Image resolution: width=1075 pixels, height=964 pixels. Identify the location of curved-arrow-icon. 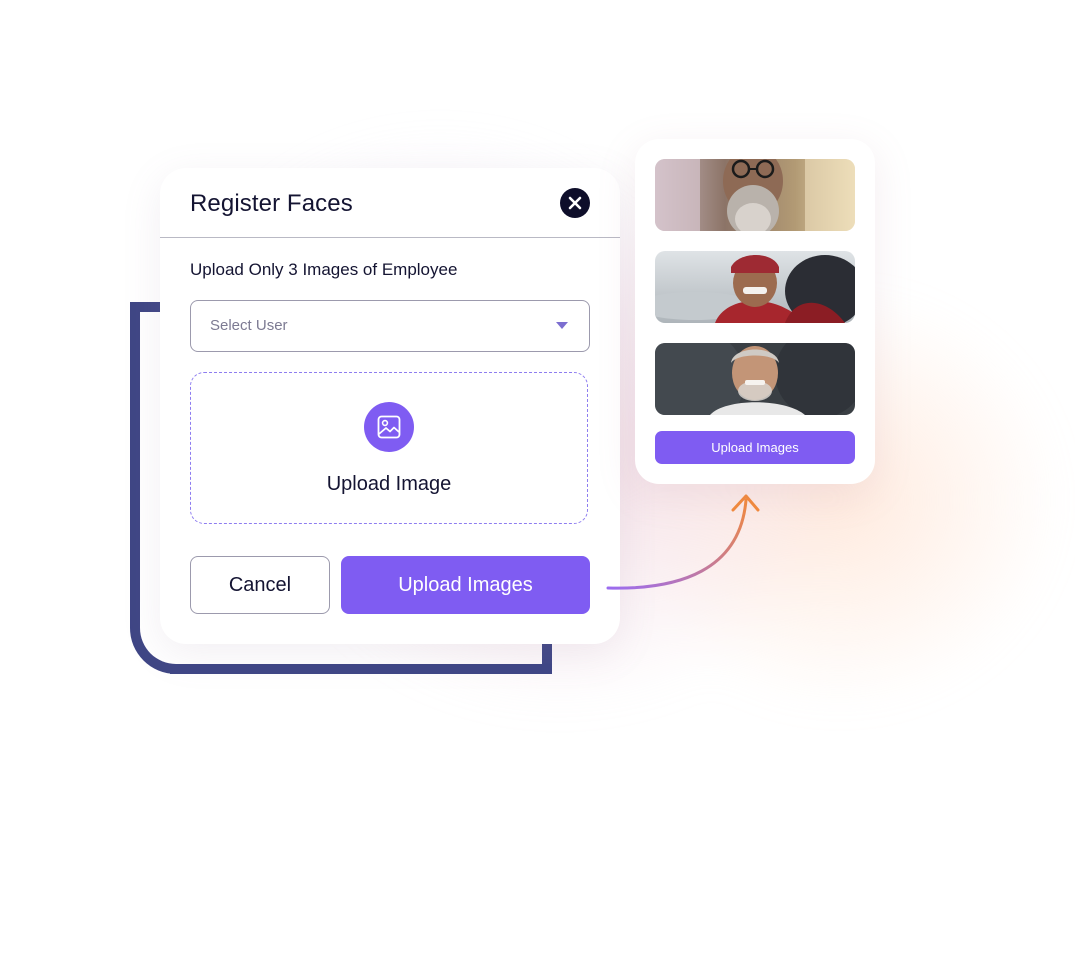
(683, 542).